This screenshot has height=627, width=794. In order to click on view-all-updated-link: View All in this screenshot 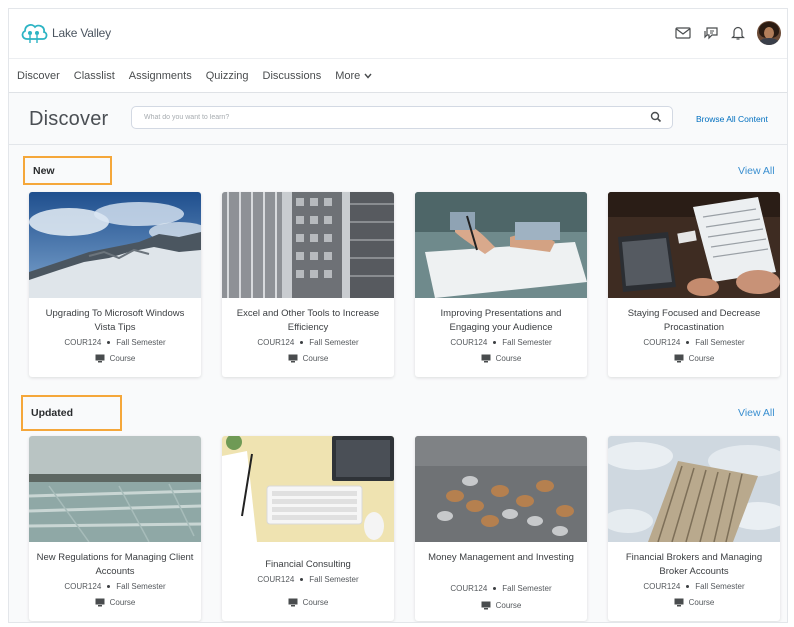, I will do `click(756, 413)`.